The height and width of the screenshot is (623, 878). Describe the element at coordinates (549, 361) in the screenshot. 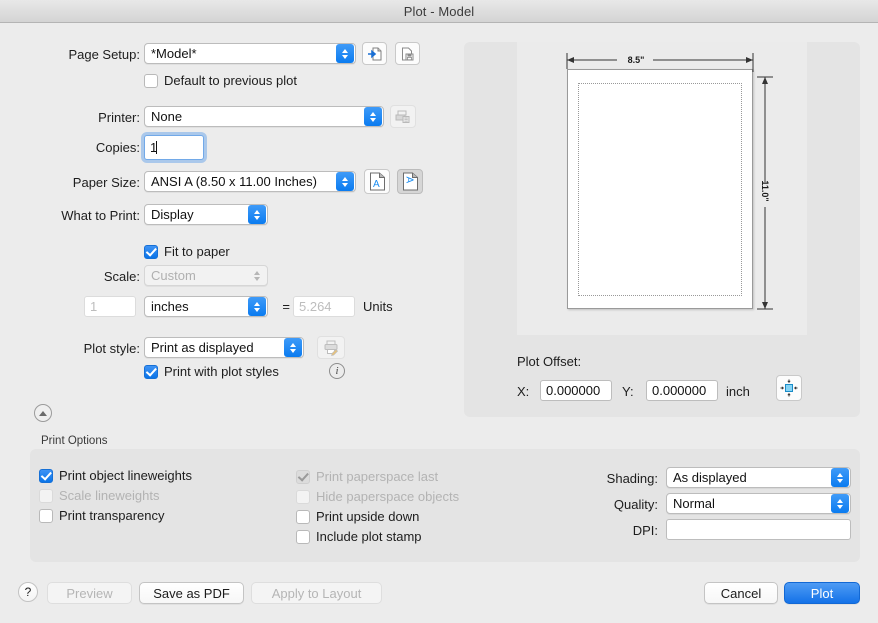

I see `plot-offset-title: Plot Offset:` at that location.